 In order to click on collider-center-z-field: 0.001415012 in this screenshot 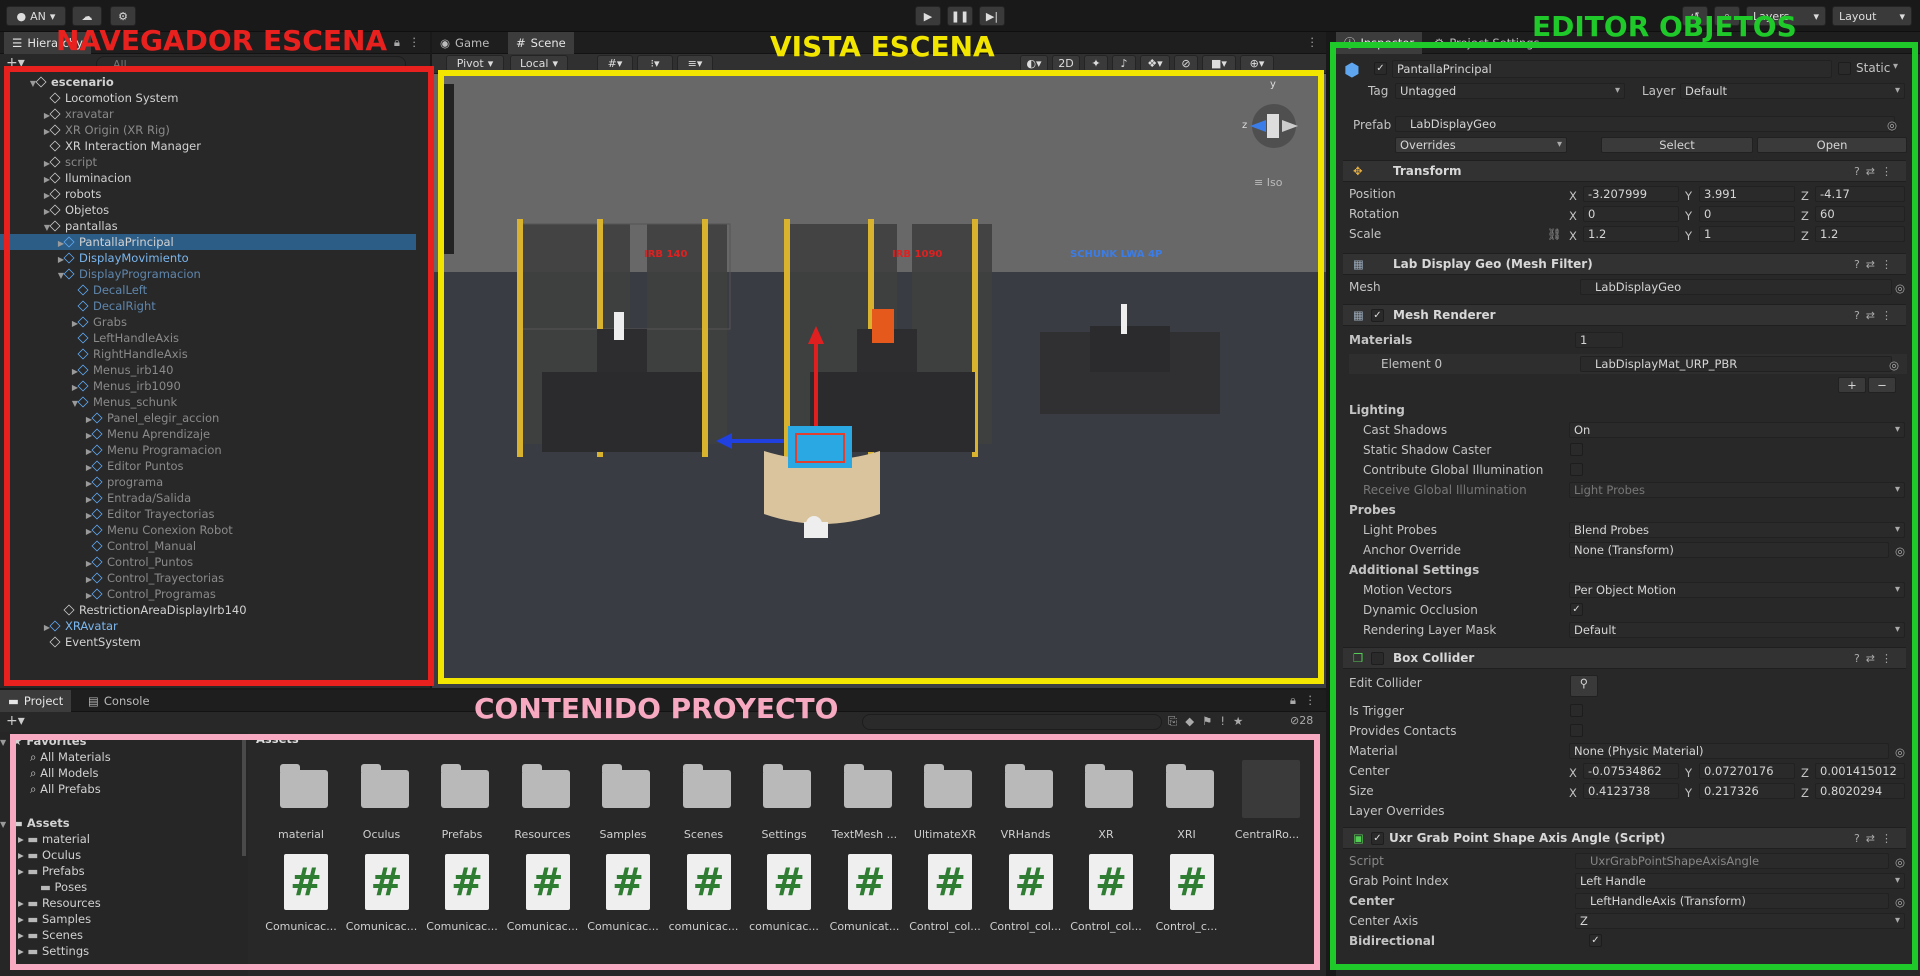, I will do `click(1860, 771)`.